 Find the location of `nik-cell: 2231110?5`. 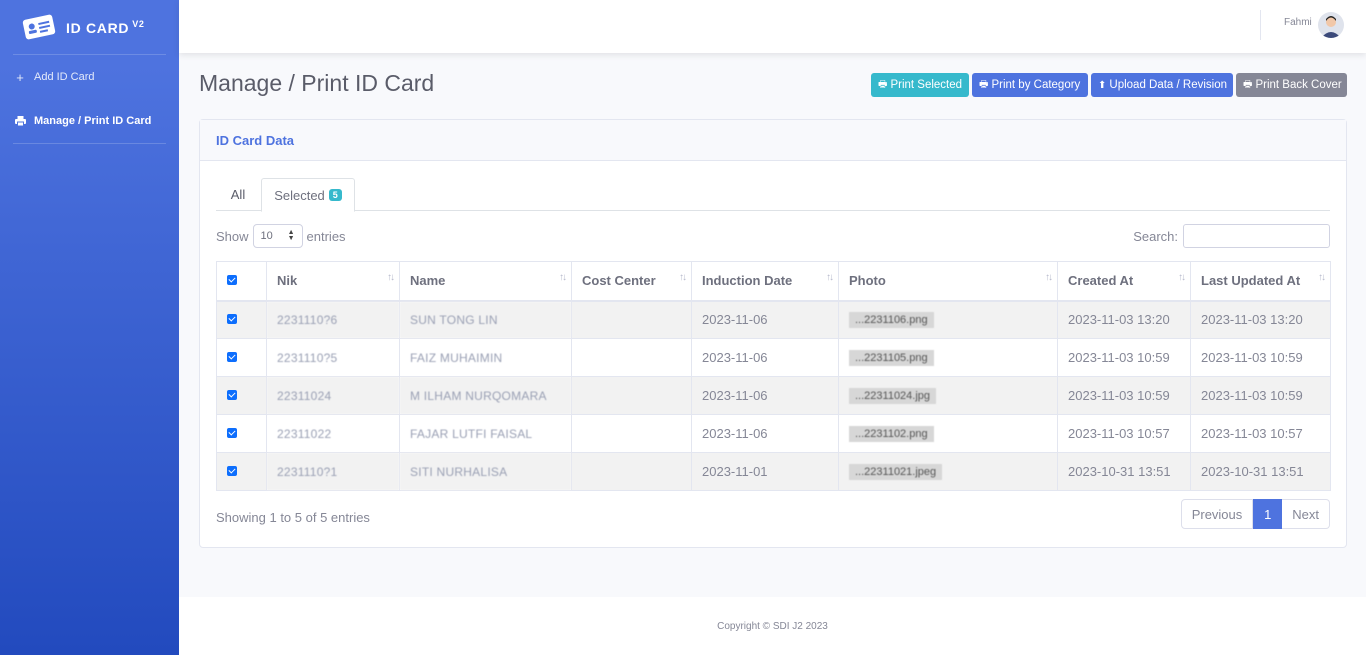

nik-cell: 2231110?5 is located at coordinates (333, 357).